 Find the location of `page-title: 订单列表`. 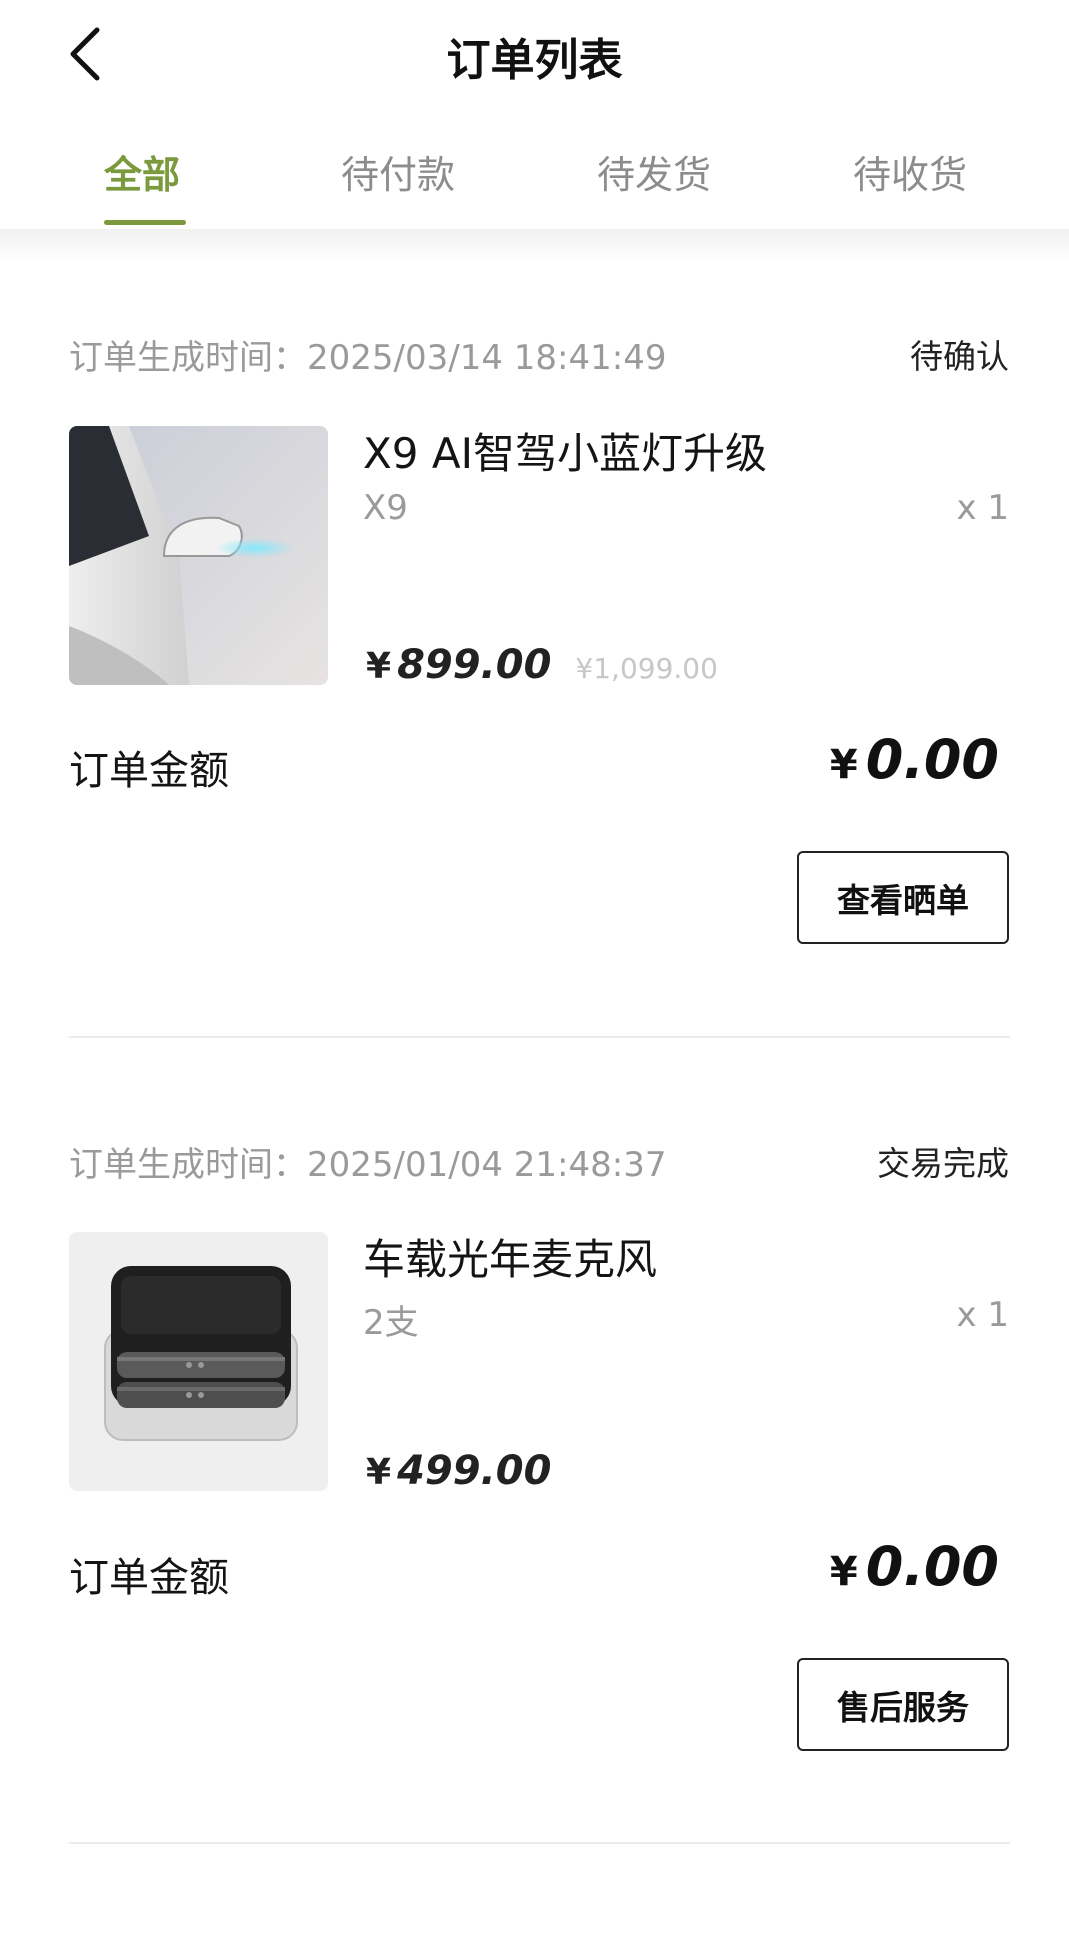

page-title: 订单列表 is located at coordinates (534, 60).